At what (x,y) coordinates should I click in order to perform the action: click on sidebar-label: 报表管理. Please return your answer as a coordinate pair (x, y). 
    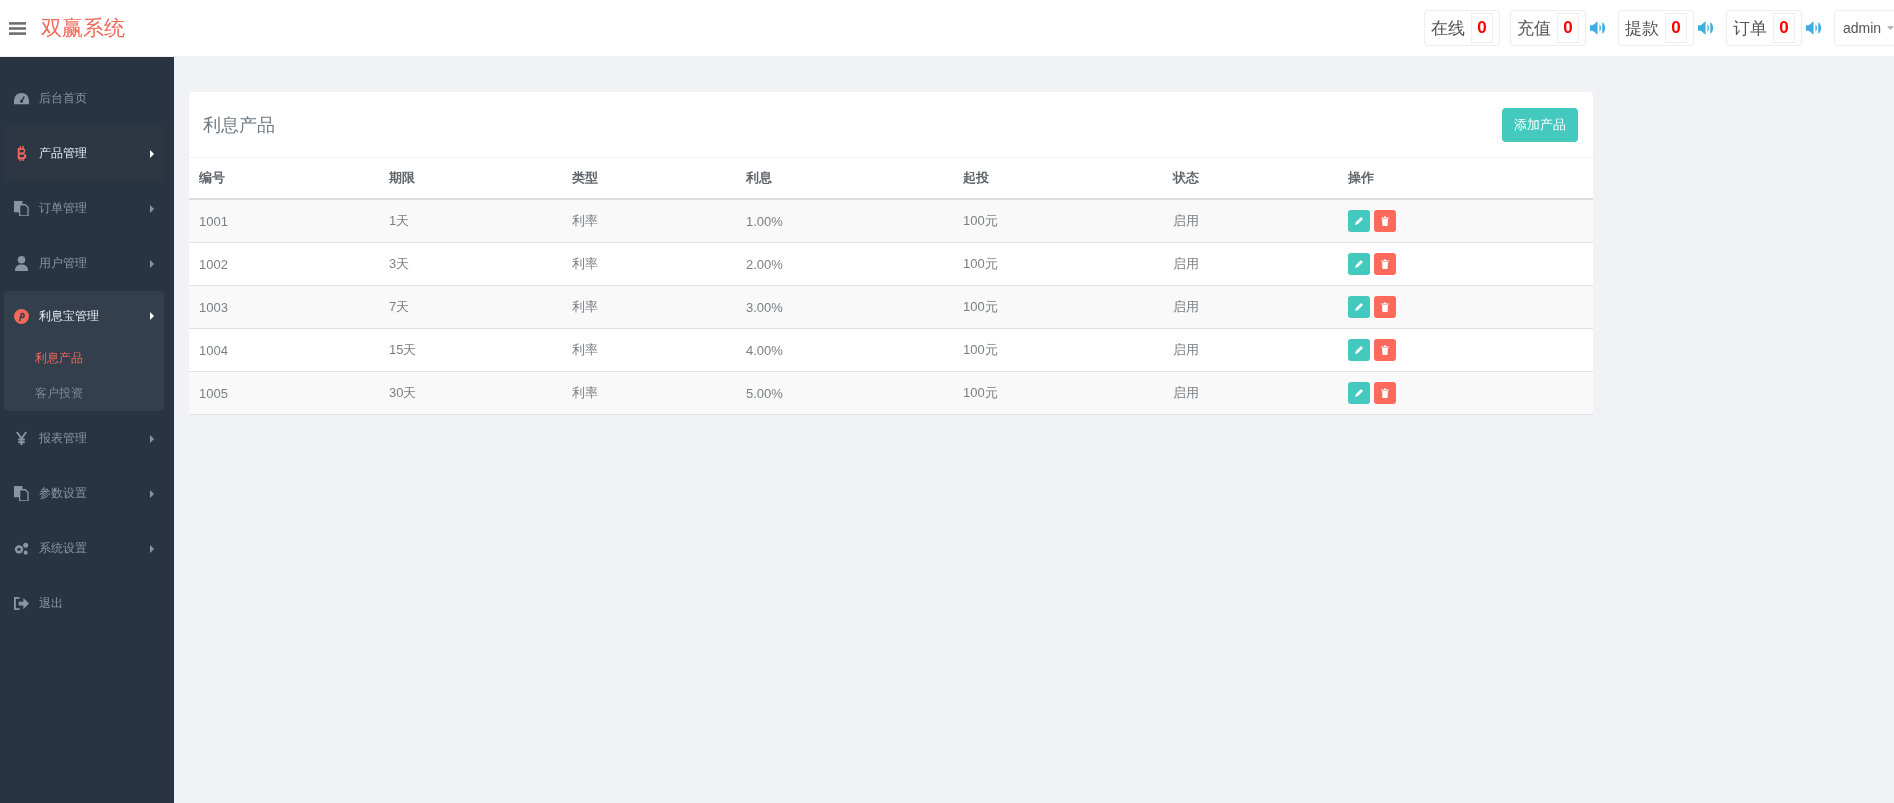
    Looking at the image, I should click on (63, 438).